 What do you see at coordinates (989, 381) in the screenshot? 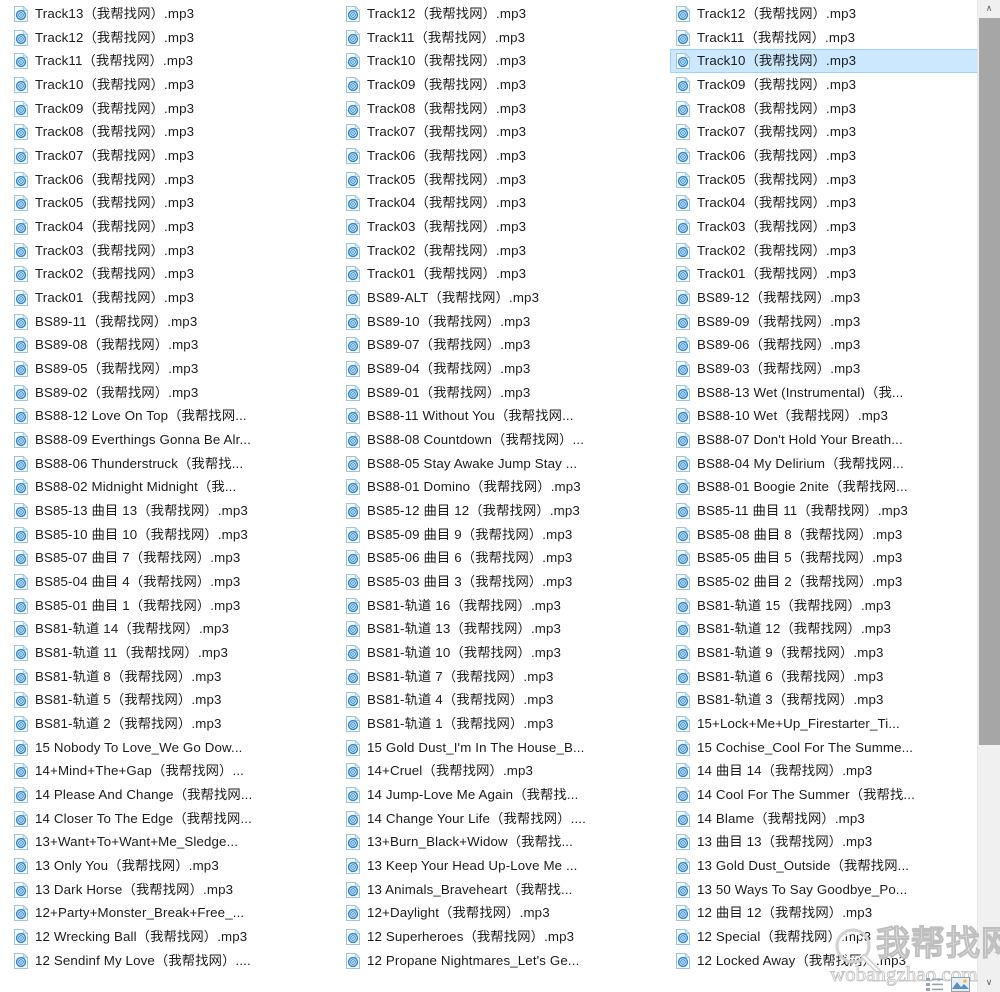
I see `scrollbar-thumb` at bounding box center [989, 381].